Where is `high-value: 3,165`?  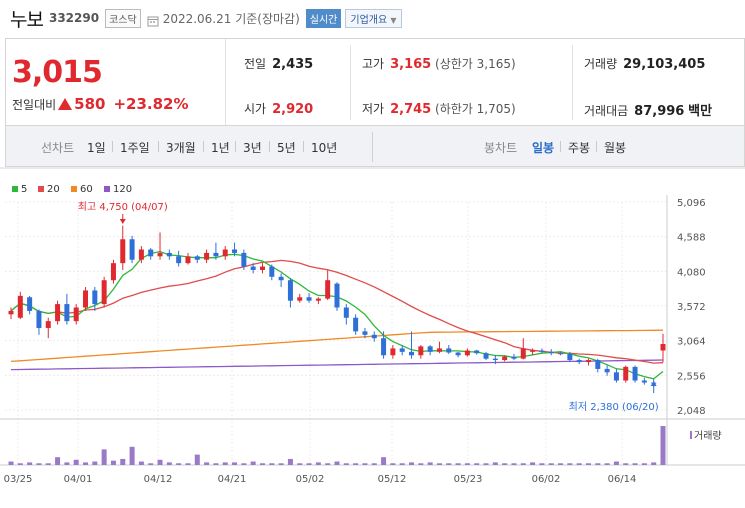 high-value: 3,165 is located at coordinates (411, 64).